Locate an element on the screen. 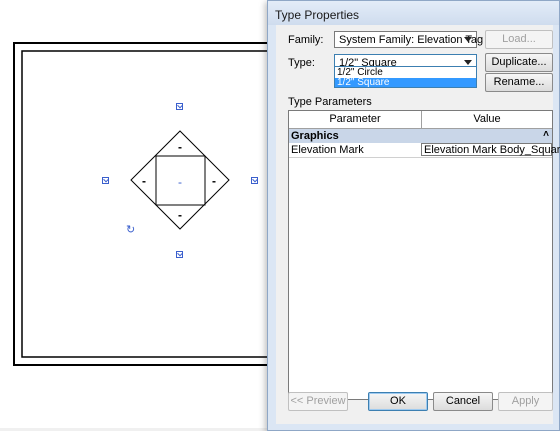 The height and width of the screenshot is (431, 560). value-cell-text: Elevation Mark Body_Square : D is located at coordinates (492, 150).